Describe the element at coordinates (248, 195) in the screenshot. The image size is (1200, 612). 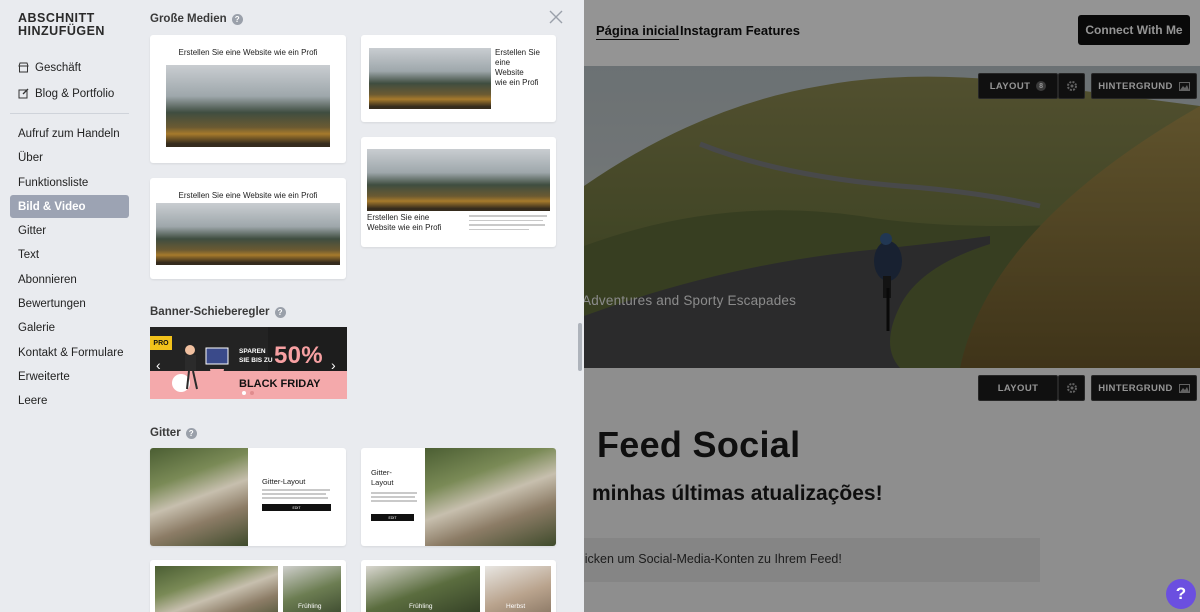
I see `card-heading: Erstellen Sie eine Website wie ein Profi` at that location.